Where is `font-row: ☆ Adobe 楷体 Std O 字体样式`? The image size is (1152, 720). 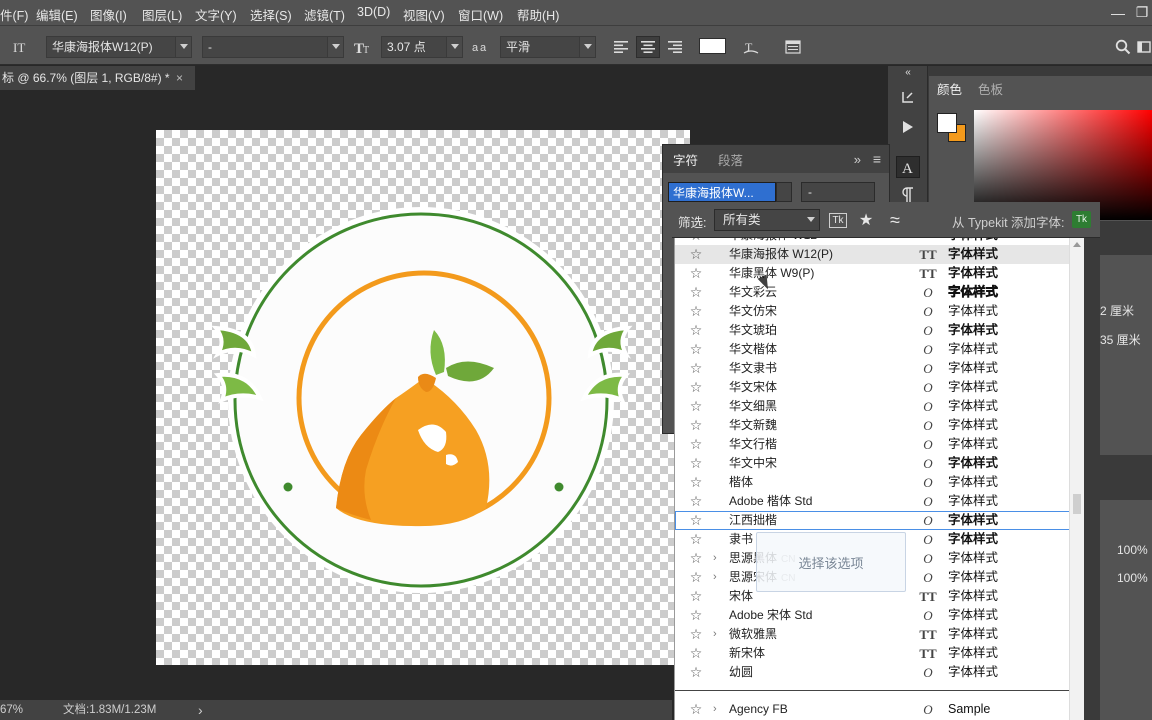
font-row: ☆ Adobe 楷体 Std O 字体样式 is located at coordinates (879, 501).